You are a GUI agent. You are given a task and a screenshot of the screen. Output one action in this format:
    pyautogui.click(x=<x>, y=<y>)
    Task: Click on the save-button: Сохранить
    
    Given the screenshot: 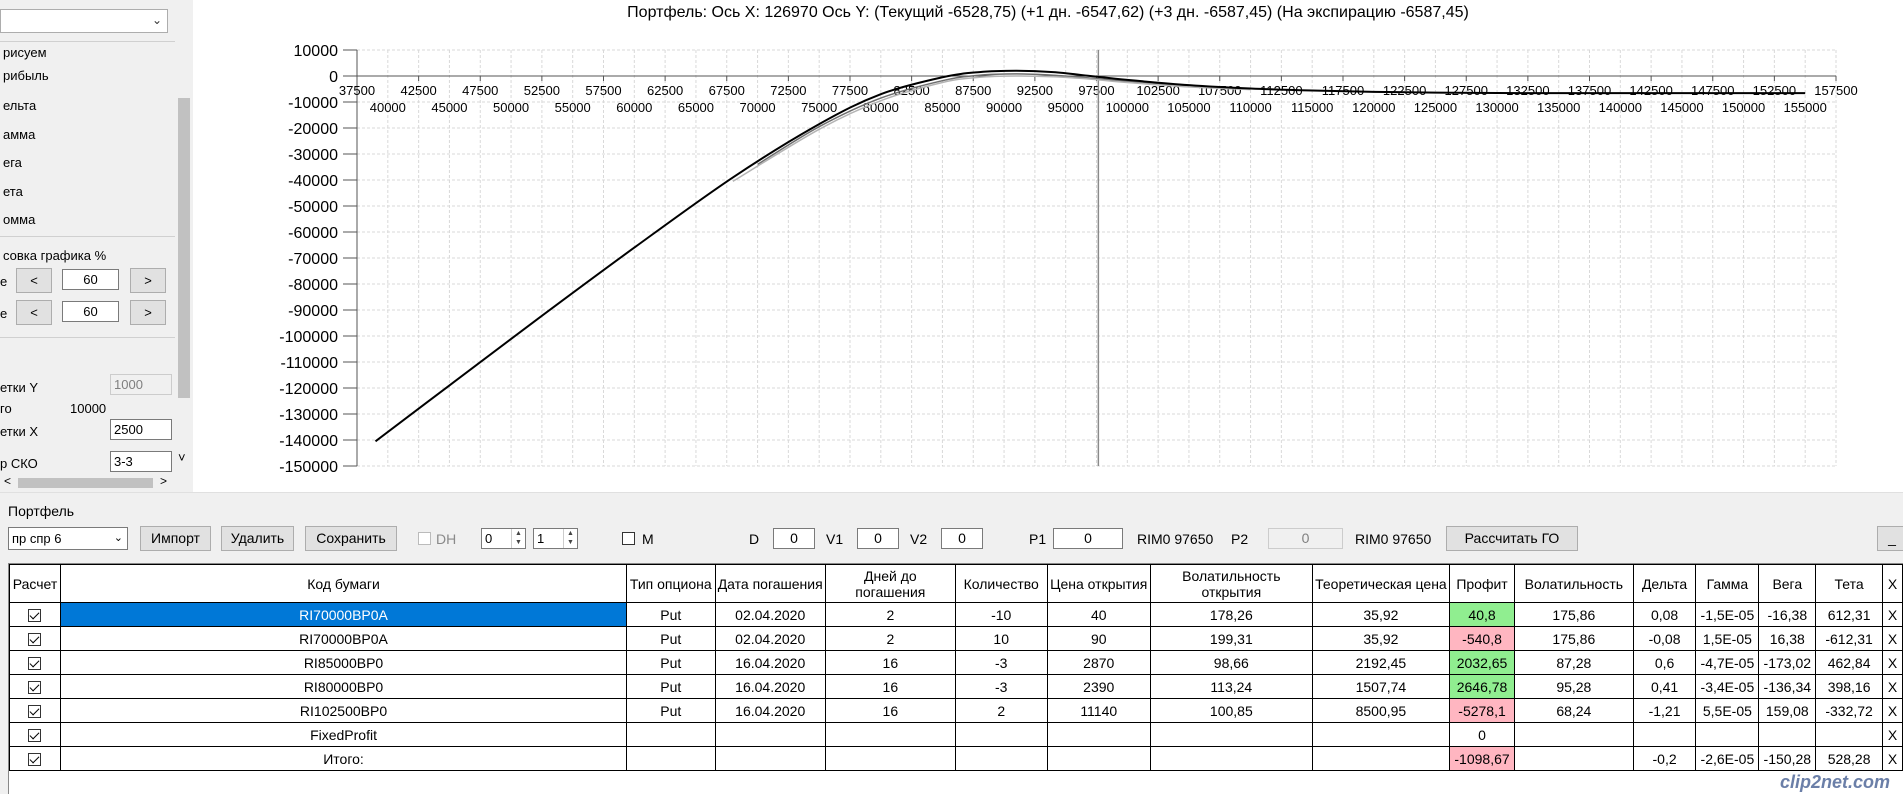 What is the action you would take?
    pyautogui.click(x=351, y=538)
    